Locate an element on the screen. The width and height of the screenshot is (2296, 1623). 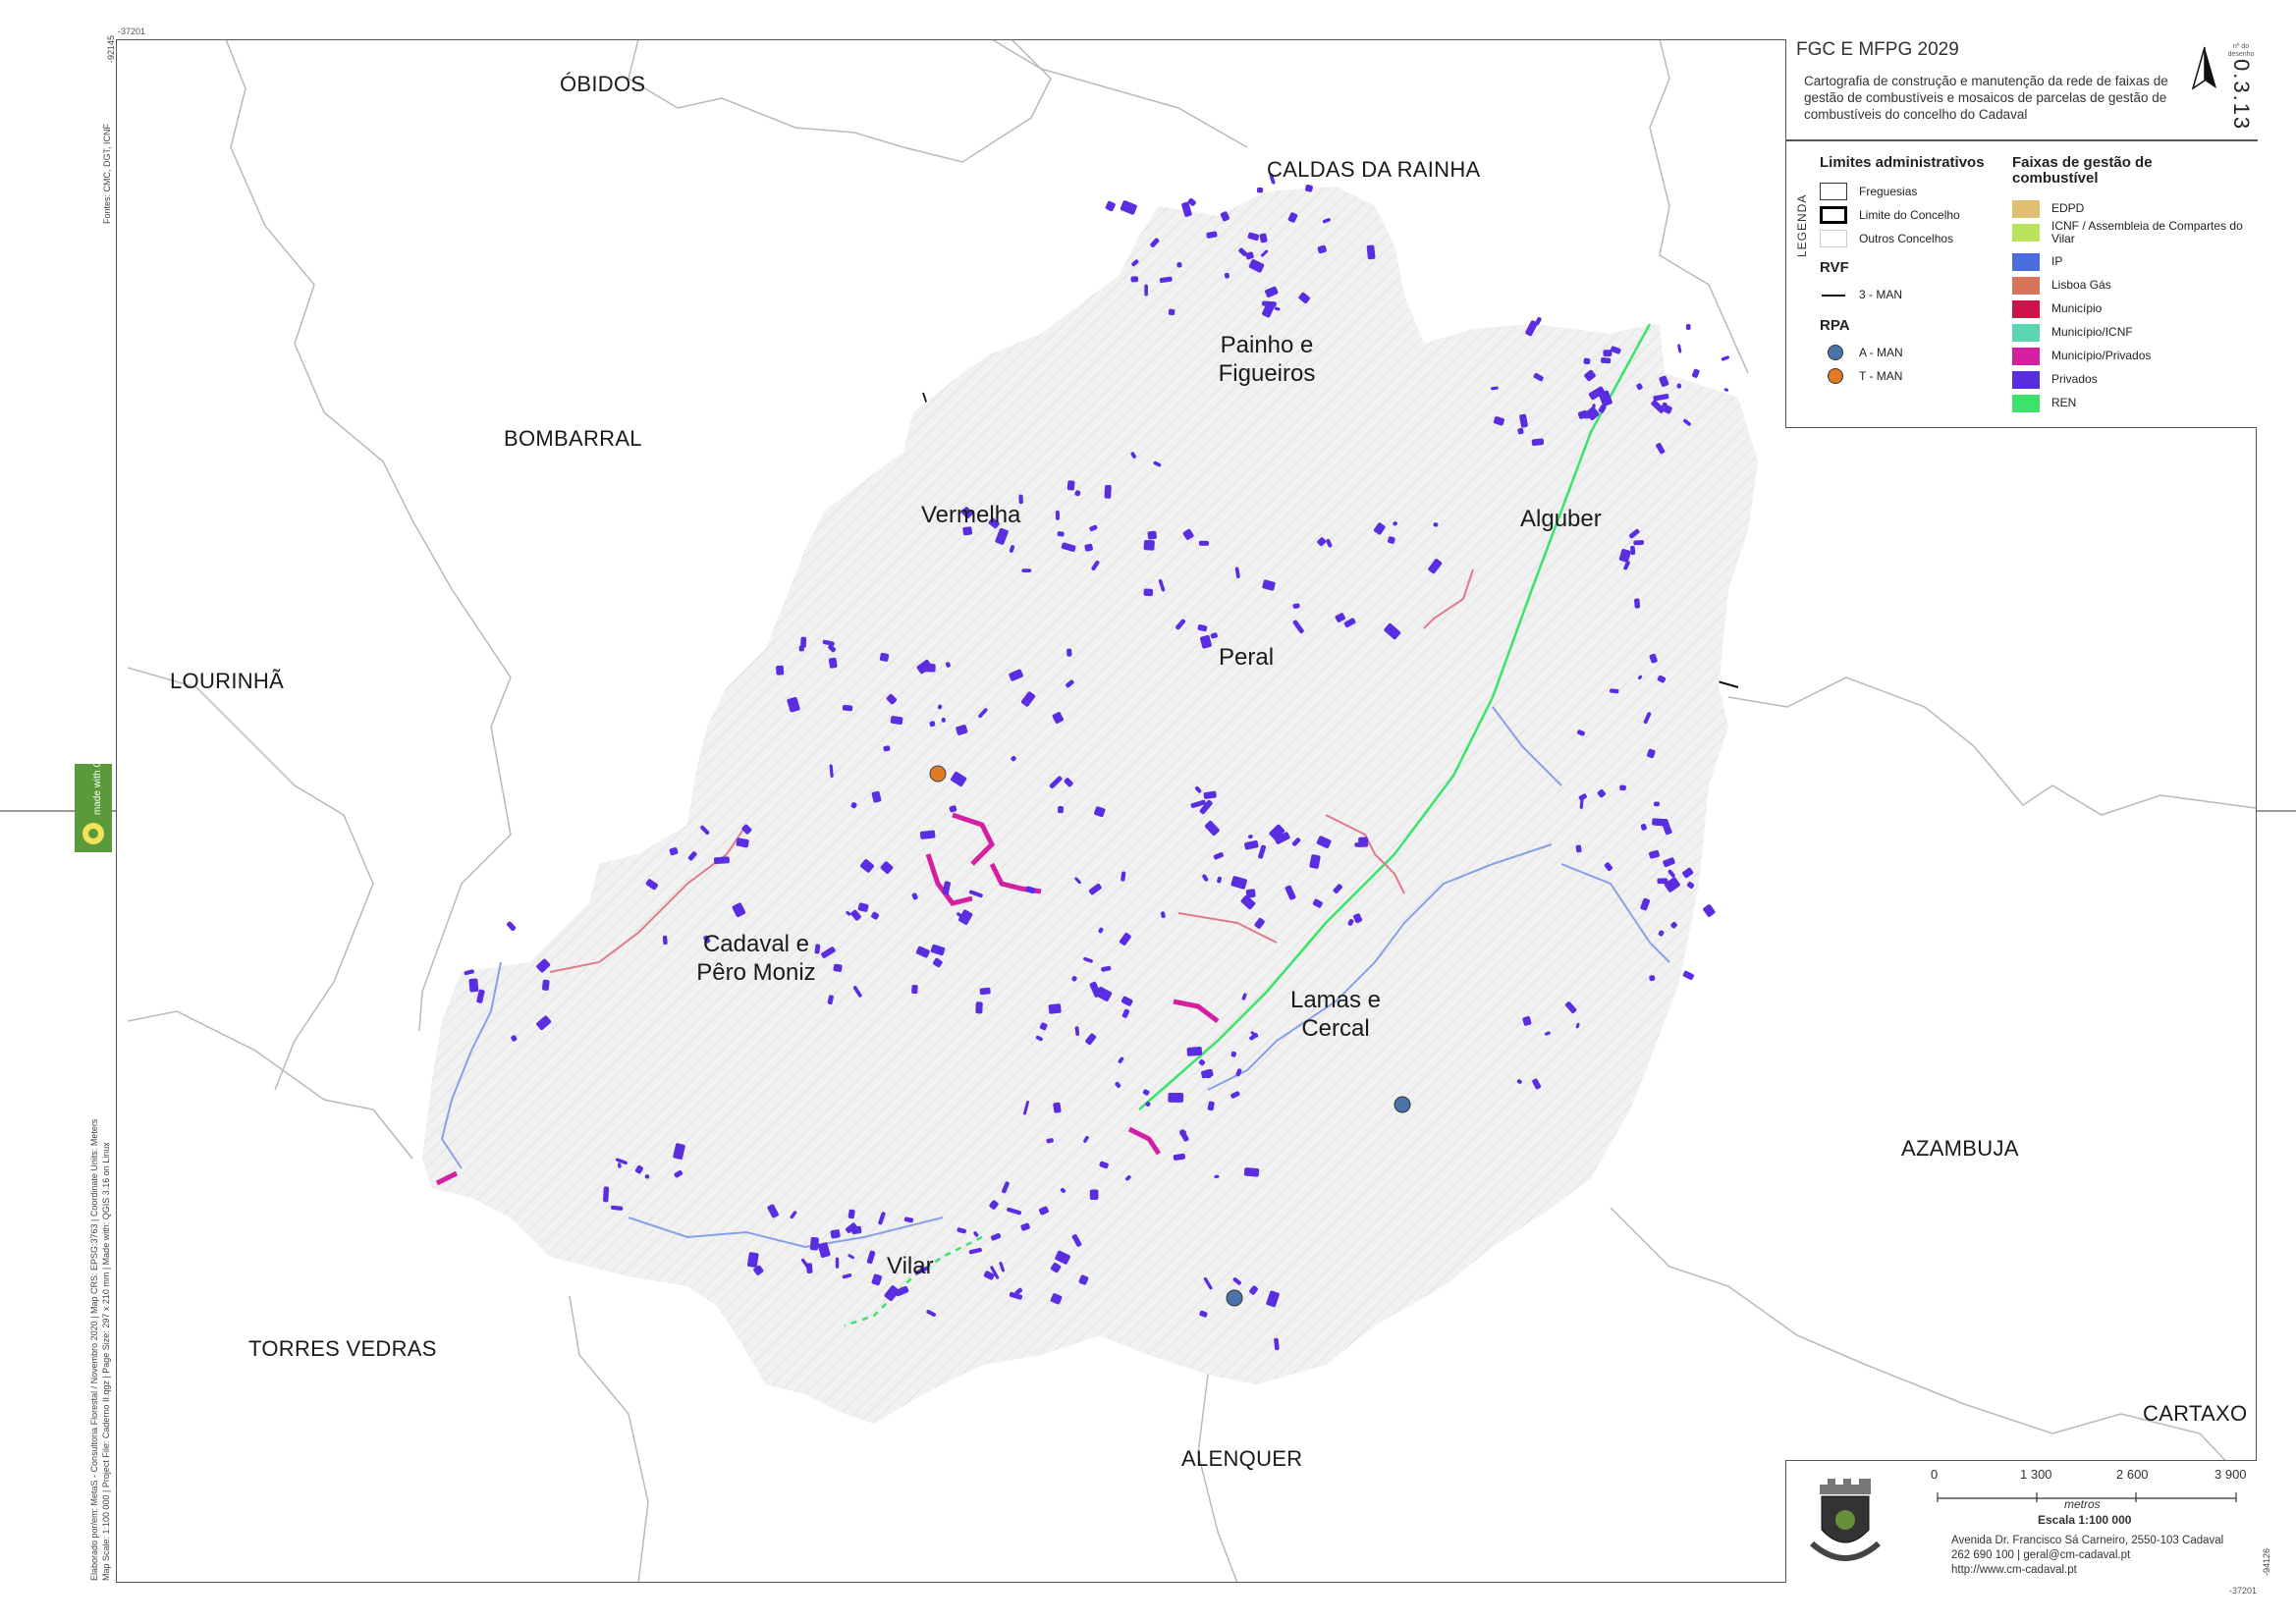
sources-note: Fontes: CMC, DGT, ICNF is located at coordinates (107, 173).